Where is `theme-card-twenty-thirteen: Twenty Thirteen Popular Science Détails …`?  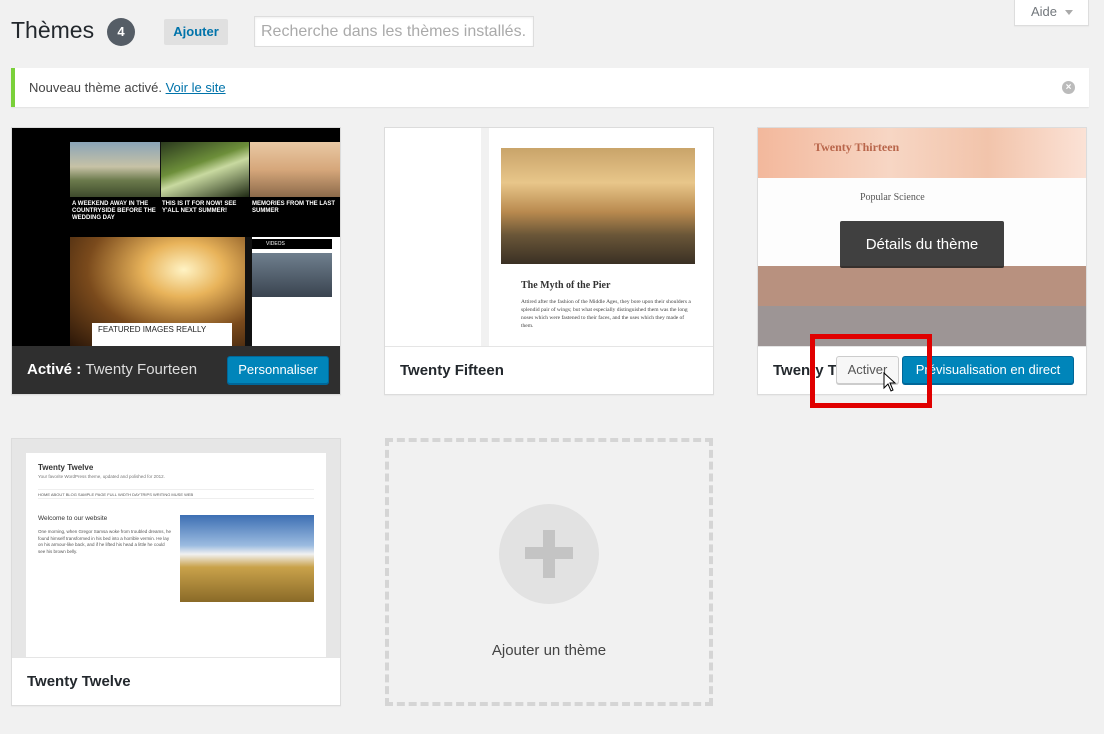 theme-card-twenty-thirteen: Twenty Thirteen Popular Science Détails … is located at coordinates (922, 261).